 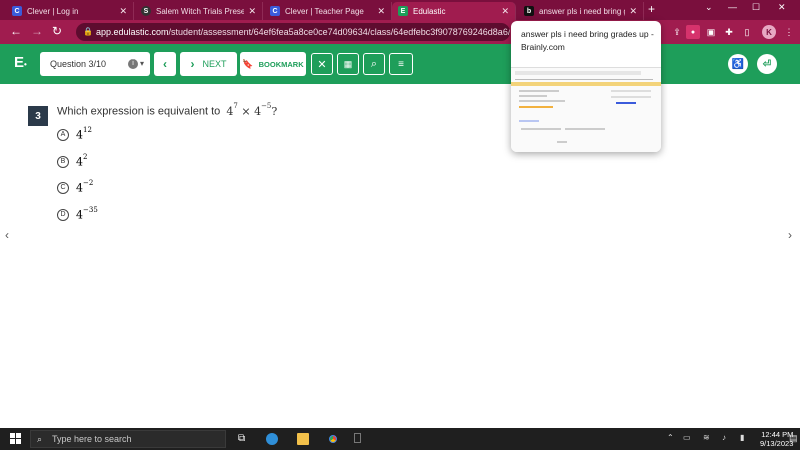 What do you see at coordinates (709, 7) in the screenshot?
I see `tab-search-icon: ⌄` at bounding box center [709, 7].